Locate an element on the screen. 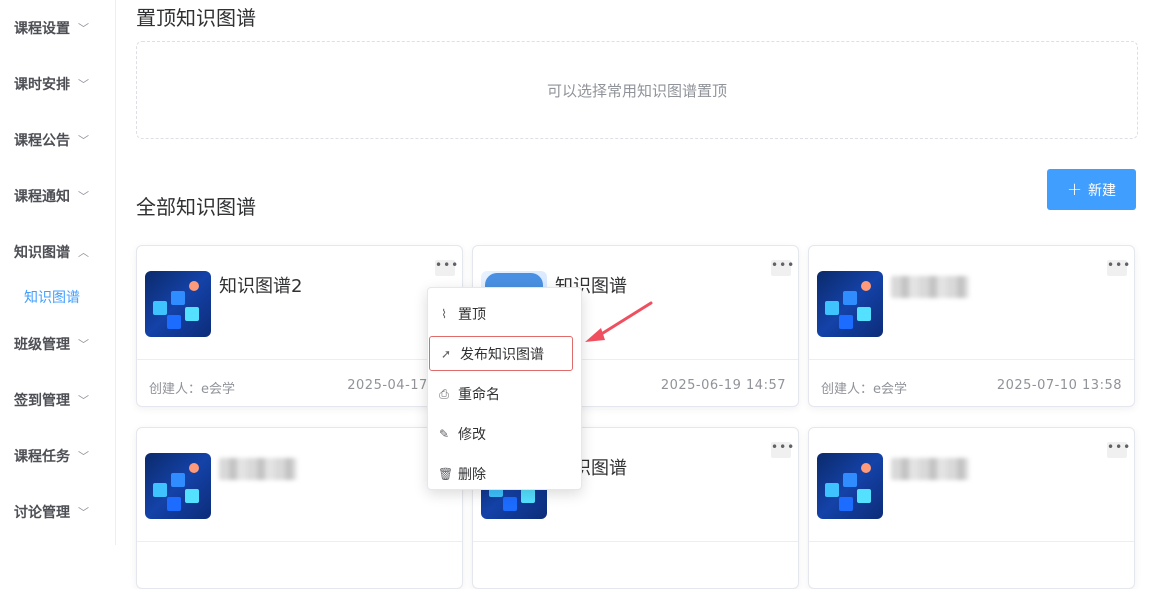  menu-item-publish: ➚ 发布知识图谱 is located at coordinates (501, 353).